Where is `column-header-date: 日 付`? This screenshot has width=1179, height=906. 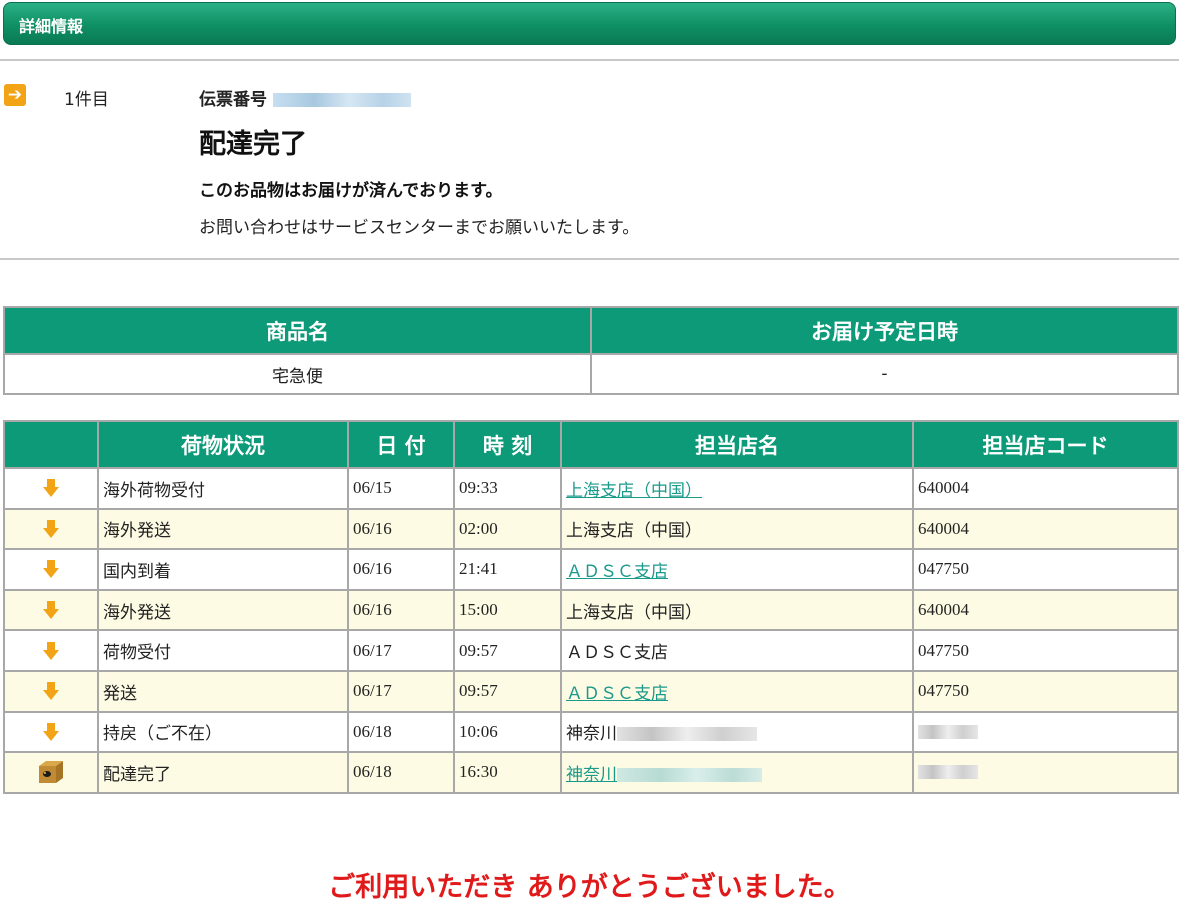
column-header-date: 日 付 is located at coordinates (401, 444).